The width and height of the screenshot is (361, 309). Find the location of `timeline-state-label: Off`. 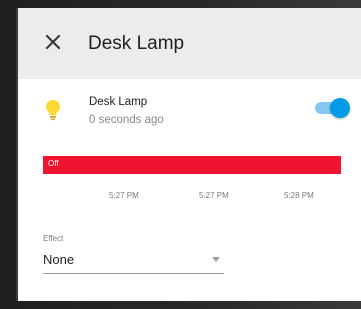

timeline-state-label: Off is located at coordinates (53, 163).